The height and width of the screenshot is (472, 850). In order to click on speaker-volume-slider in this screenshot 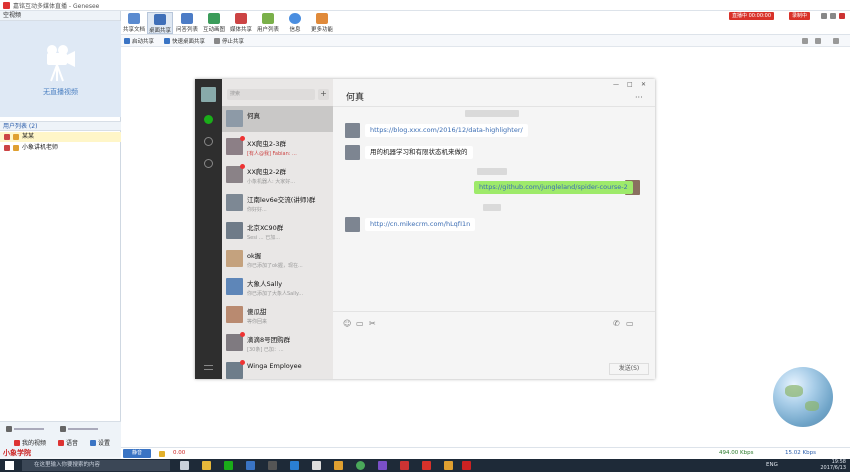, I will do `click(79, 429)`.